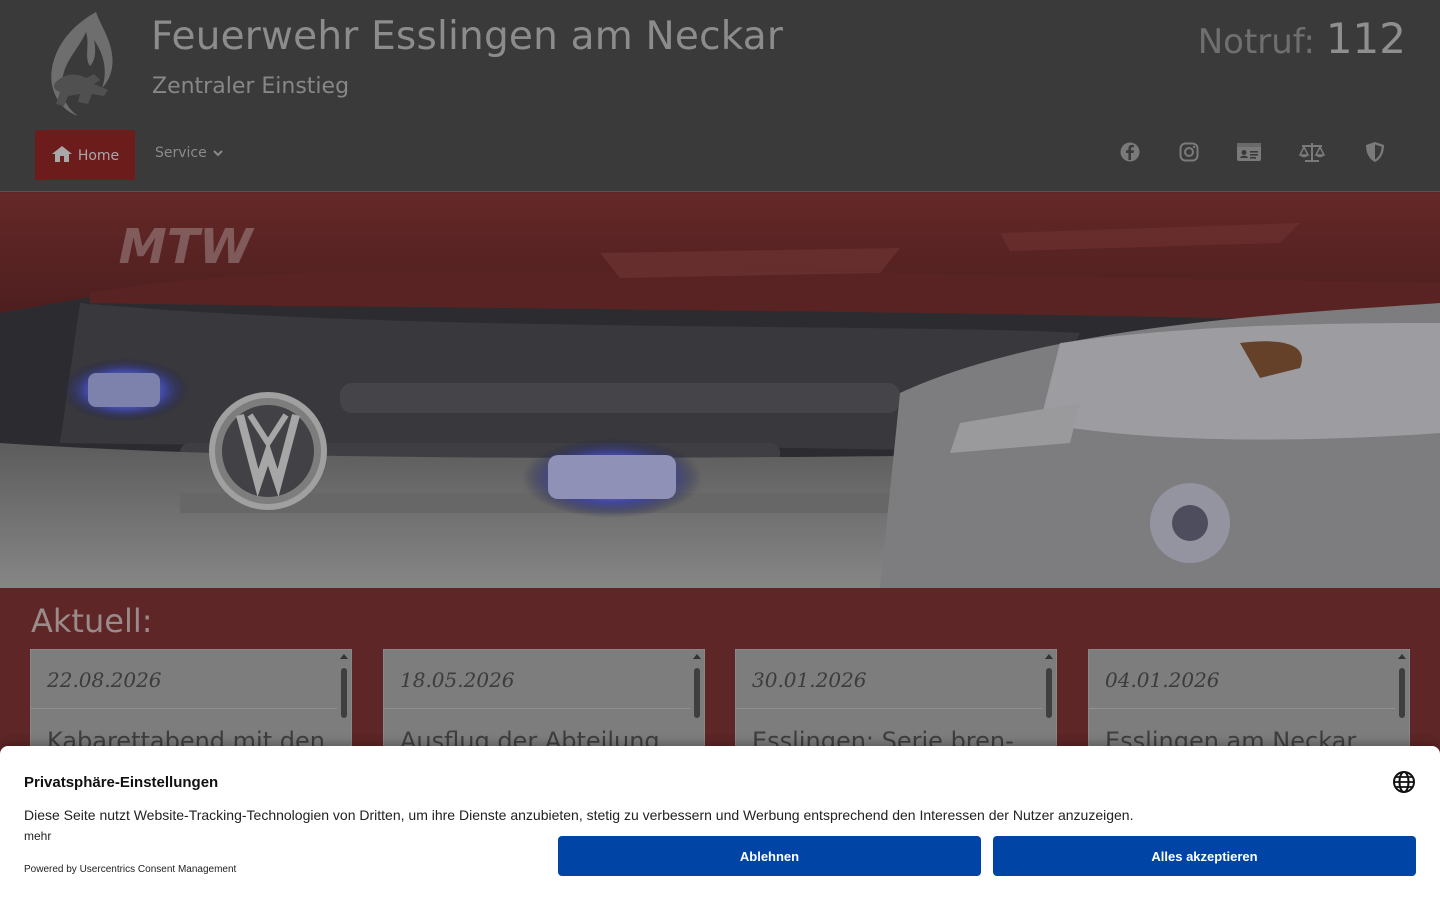 The width and height of the screenshot is (1440, 900). I want to click on news-card: 22.08.2026 Kabarettabend mit den, so click(191, 704).